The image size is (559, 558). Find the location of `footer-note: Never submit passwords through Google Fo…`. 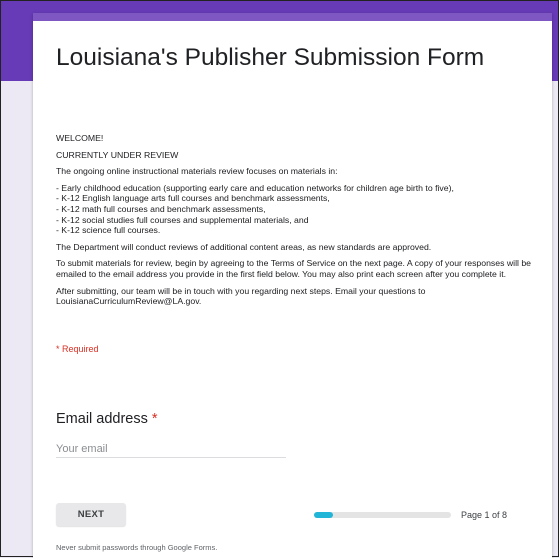

footer-note: Never submit passwords through Google Fo… is located at coordinates (137, 547).